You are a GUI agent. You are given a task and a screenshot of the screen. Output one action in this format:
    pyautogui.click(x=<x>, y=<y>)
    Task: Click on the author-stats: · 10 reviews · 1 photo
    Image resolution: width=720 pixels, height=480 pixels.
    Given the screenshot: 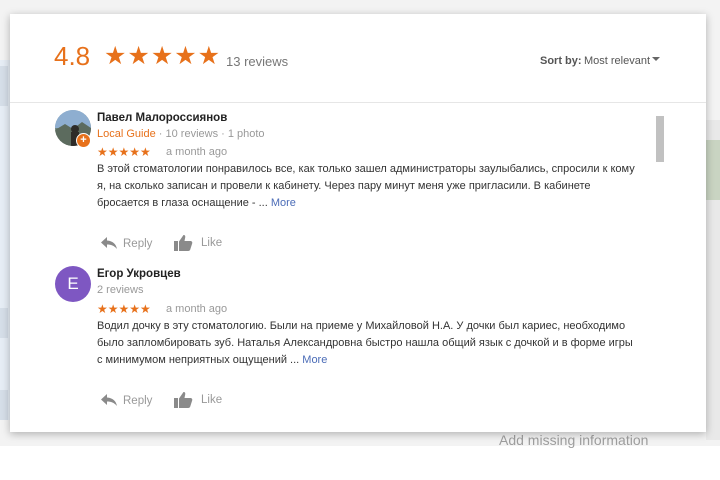 What is the action you would take?
    pyautogui.click(x=210, y=134)
    